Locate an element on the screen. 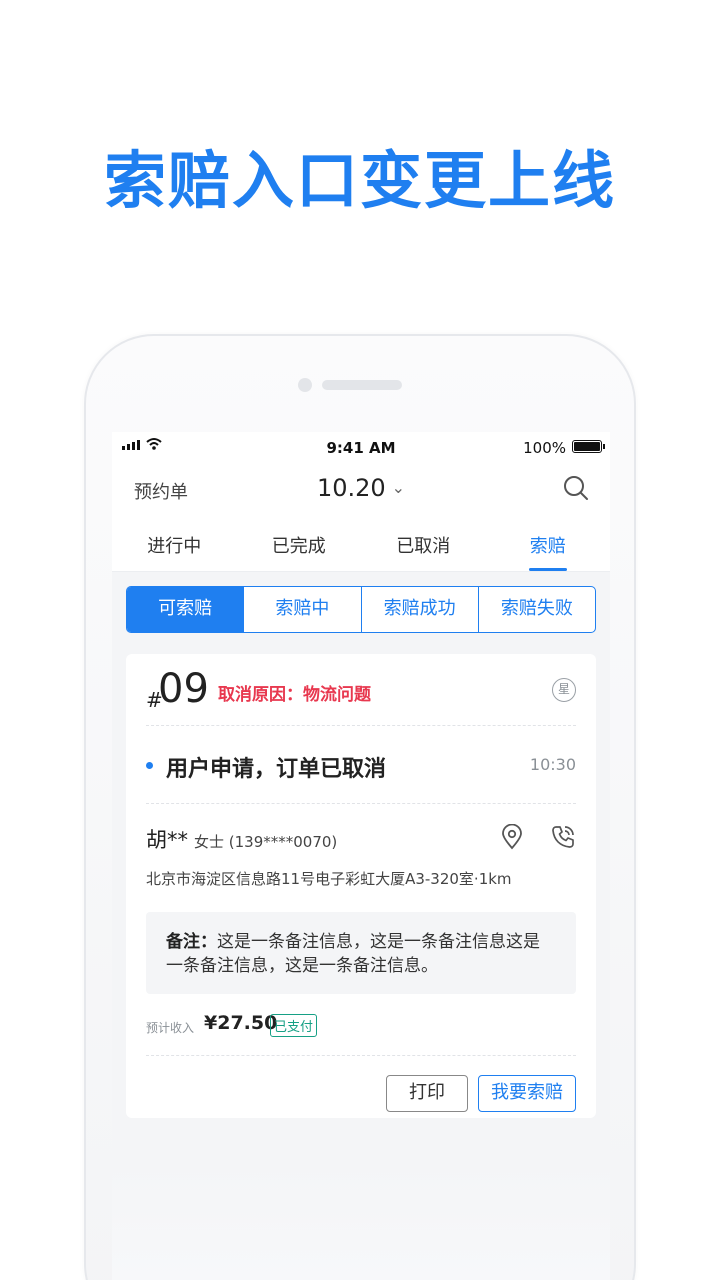 The image size is (720, 1280). income-amount: ¥27.50 is located at coordinates (241, 1023).